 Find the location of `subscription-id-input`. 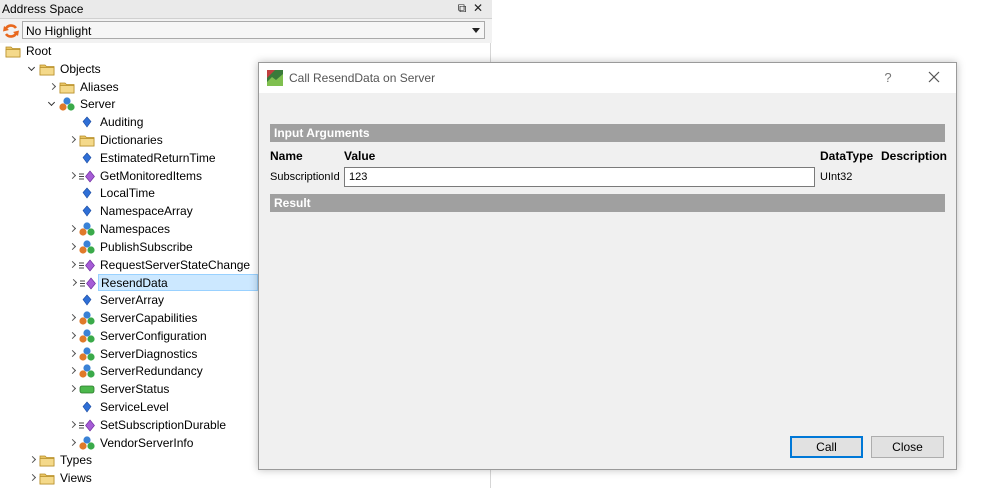

subscription-id-input is located at coordinates (579, 177).